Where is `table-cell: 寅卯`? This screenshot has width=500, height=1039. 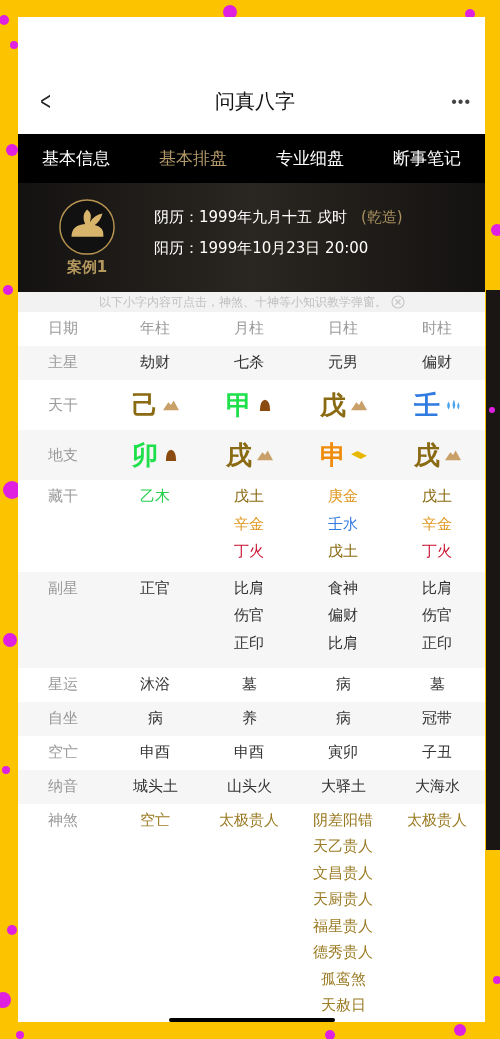
table-cell: 寅卯 is located at coordinates (343, 752).